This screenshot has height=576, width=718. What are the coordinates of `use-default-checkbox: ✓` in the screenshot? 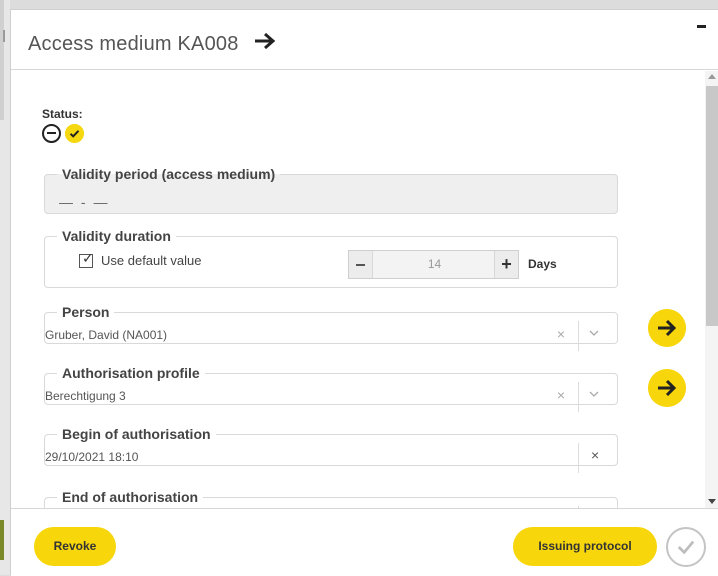 It's located at (86, 259).